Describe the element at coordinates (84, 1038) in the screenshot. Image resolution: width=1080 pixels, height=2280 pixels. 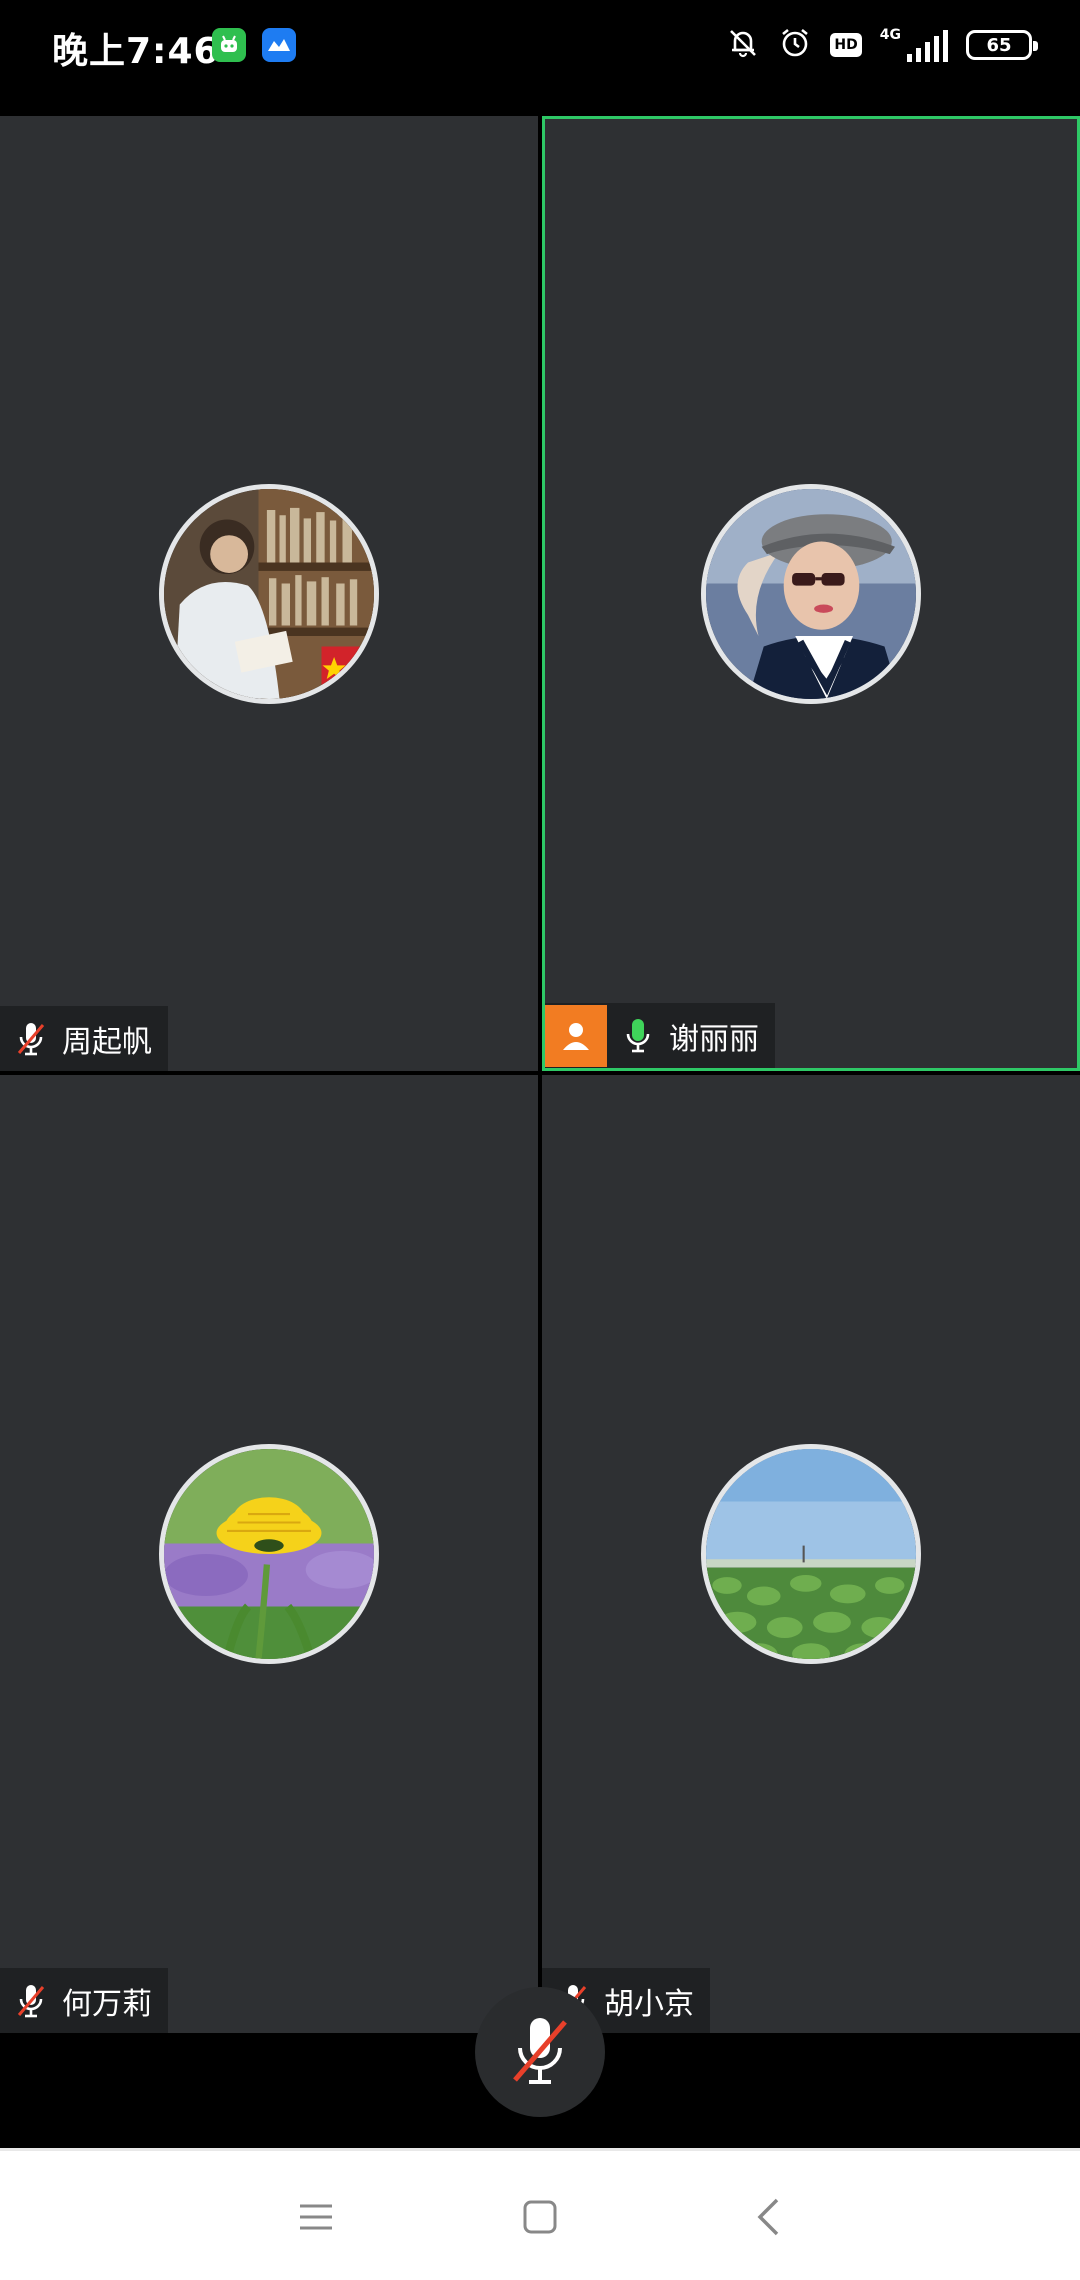
I see `participant-name-tag: 周起帆` at that location.